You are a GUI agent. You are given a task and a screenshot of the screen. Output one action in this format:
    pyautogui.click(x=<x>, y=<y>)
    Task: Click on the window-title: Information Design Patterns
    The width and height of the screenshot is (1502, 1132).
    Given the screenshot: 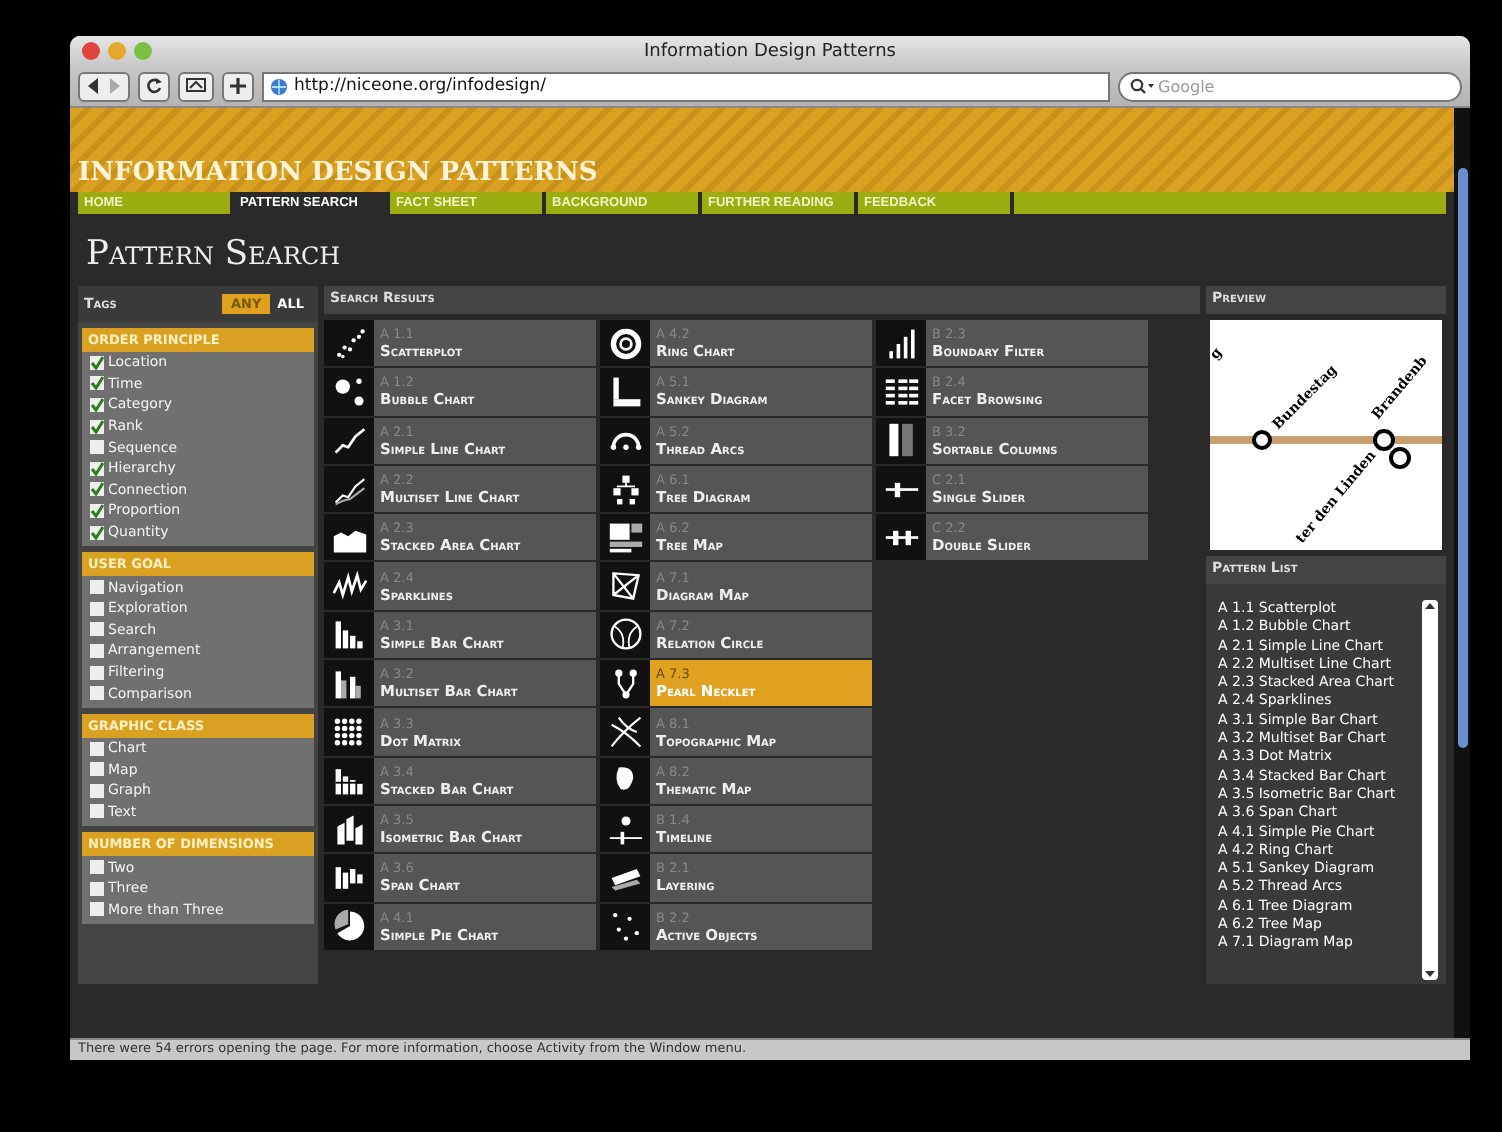 What is the action you would take?
    pyautogui.click(x=770, y=51)
    